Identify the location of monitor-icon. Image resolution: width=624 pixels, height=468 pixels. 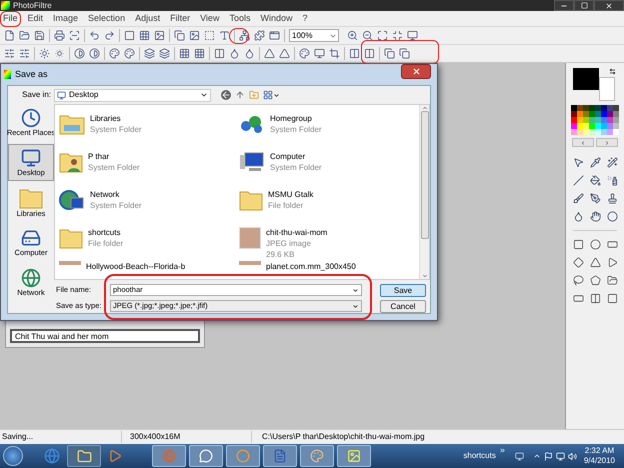
(412, 35).